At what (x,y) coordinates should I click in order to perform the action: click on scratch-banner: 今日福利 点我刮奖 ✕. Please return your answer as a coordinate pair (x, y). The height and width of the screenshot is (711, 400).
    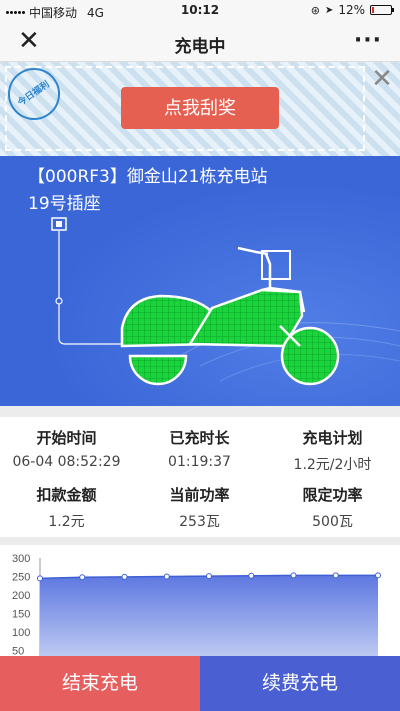
    Looking at the image, I should click on (200, 106).